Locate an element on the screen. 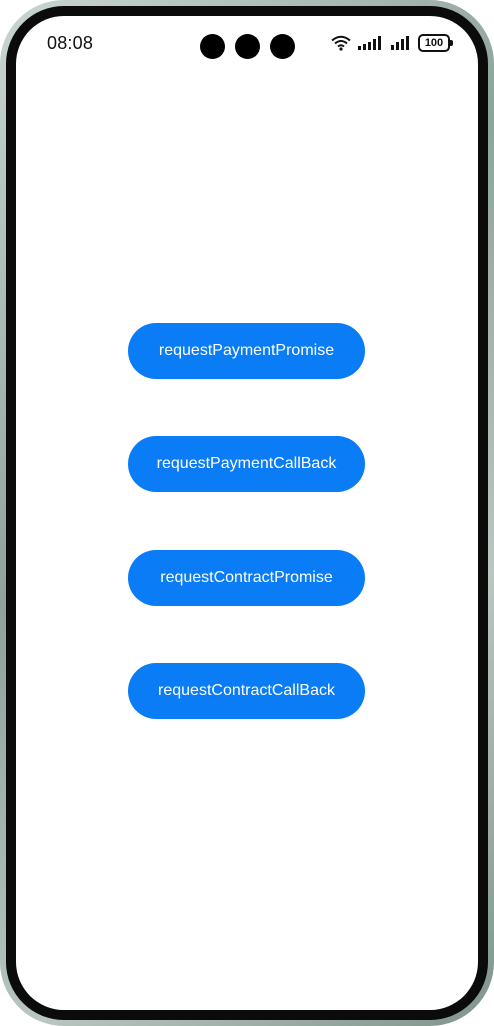  request-payment-promise-button: requestPaymentPromise is located at coordinates (246, 351).